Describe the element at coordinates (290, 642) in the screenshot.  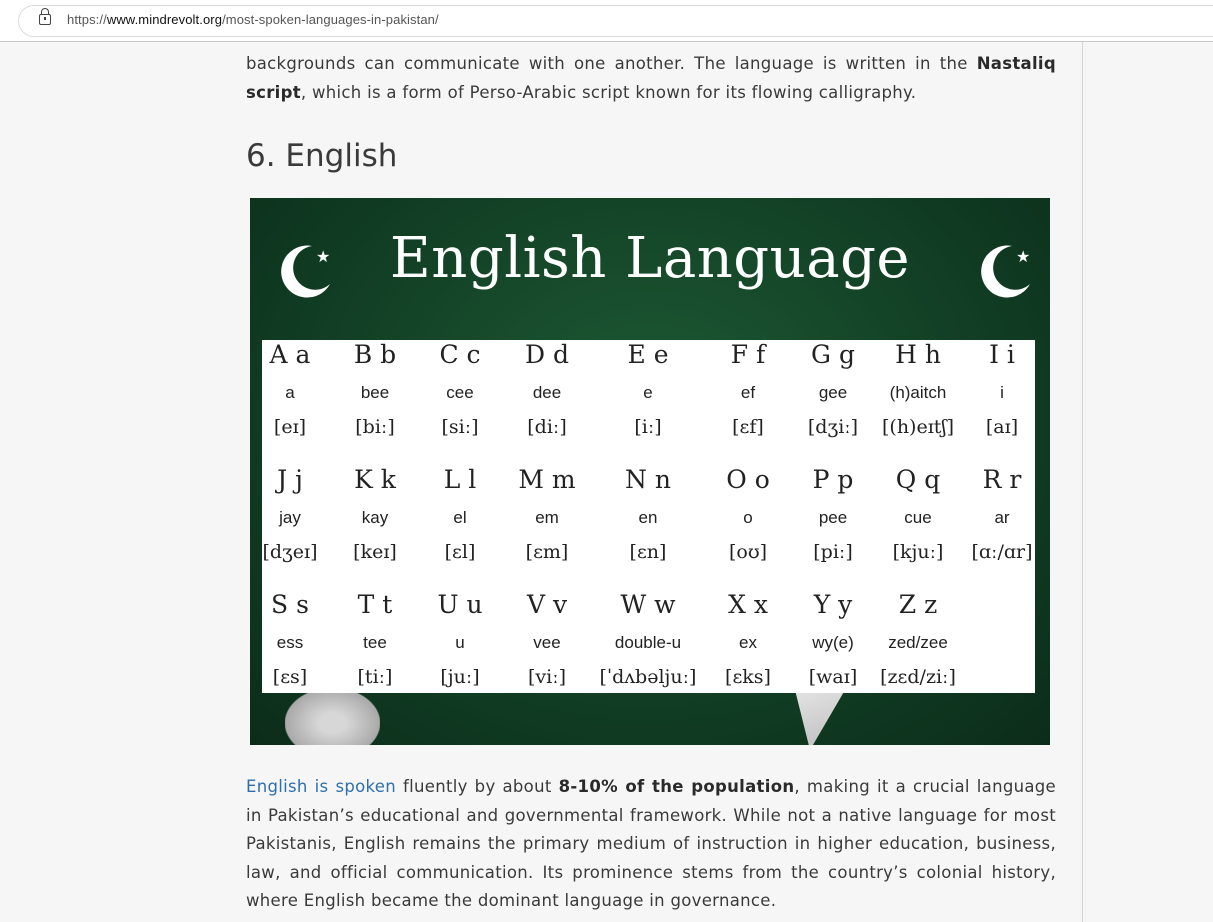
I see `alphabet-name: ess` at that location.